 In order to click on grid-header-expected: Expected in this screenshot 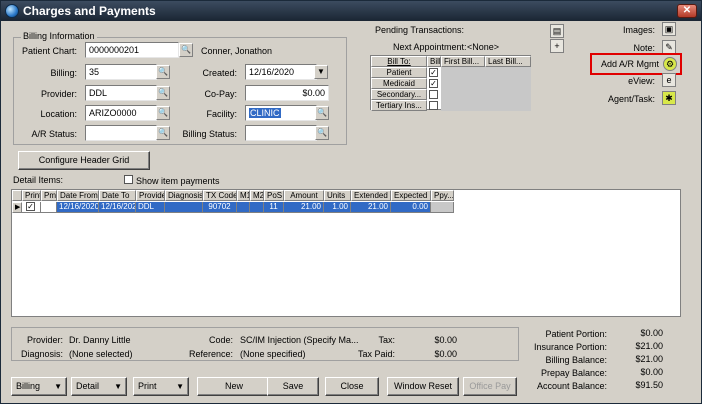, I will do `click(411, 195)`.